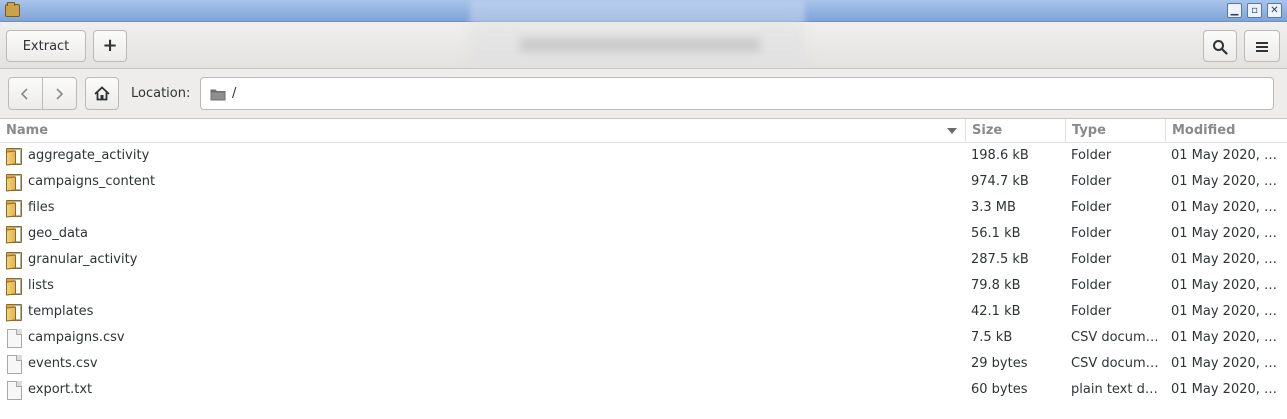  I want to click on home-icon, so click(102, 93).